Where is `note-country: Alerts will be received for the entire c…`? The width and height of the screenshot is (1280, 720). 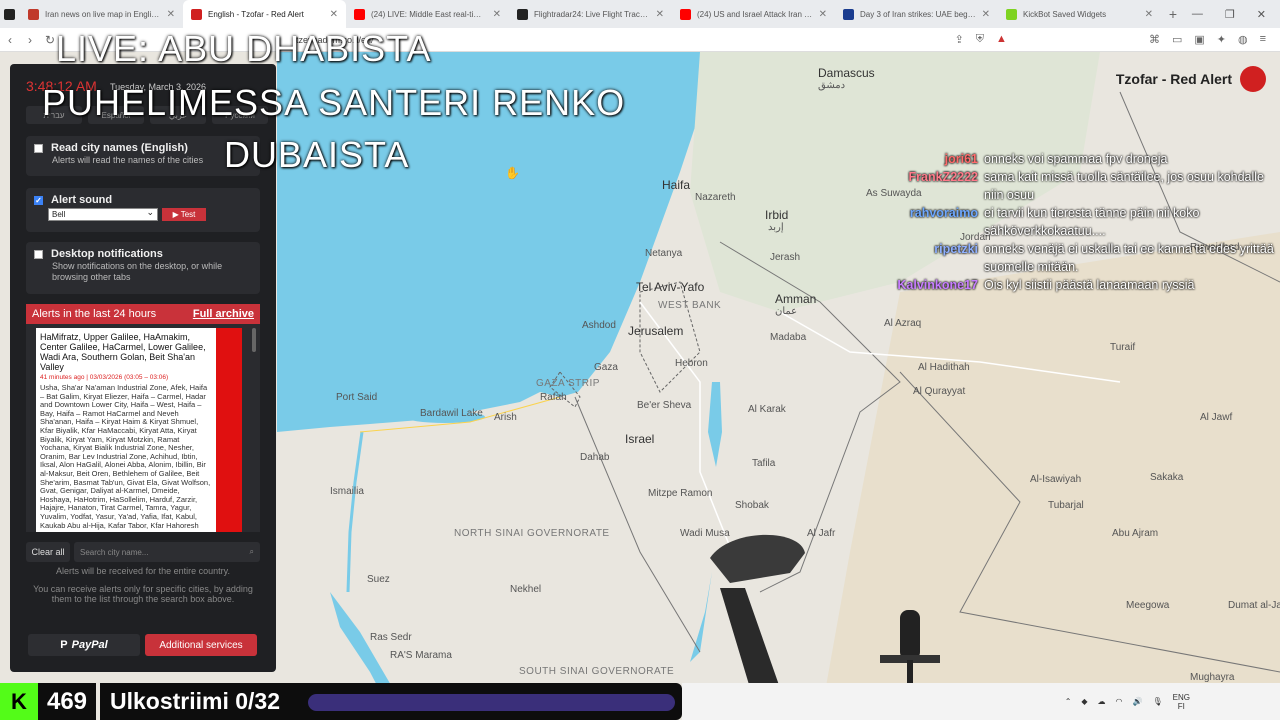 note-country: Alerts will be received for the entire c… is located at coordinates (143, 571).